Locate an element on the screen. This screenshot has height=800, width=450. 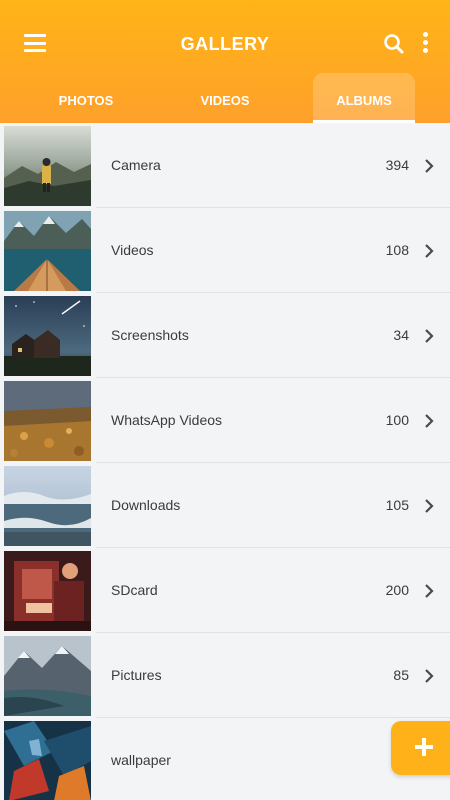
album-name: WhatsApp Videos is located at coordinates (167, 420).